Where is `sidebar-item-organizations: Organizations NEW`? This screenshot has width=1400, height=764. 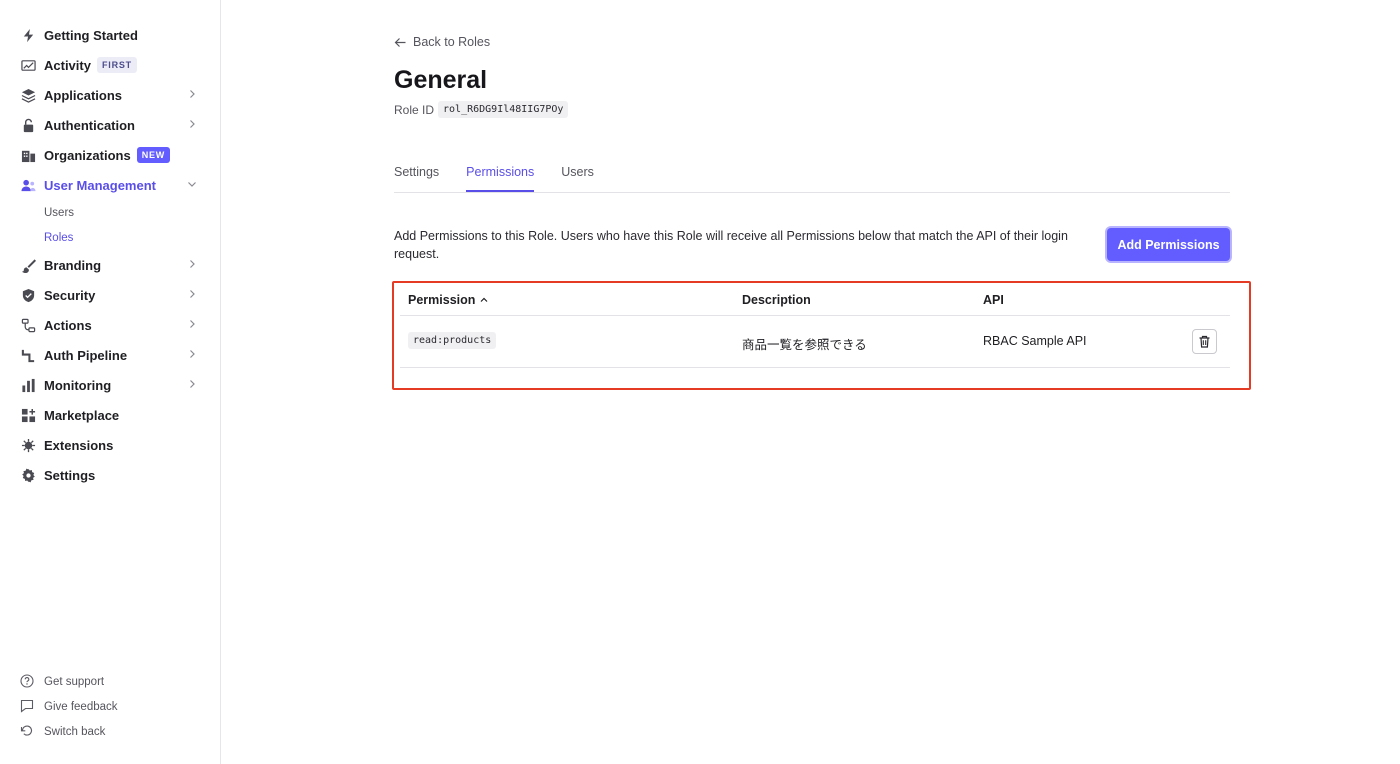
sidebar-item-organizations: Organizations NEW is located at coordinates (110, 155).